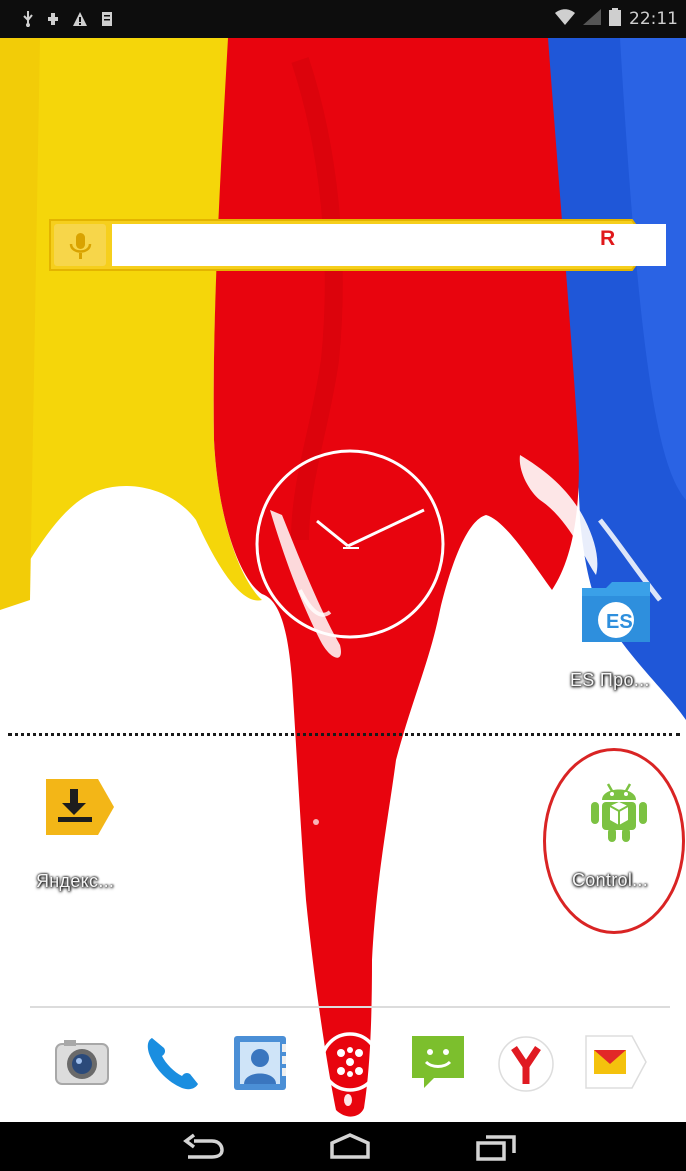  I want to click on search-widget, so click(356, 245).